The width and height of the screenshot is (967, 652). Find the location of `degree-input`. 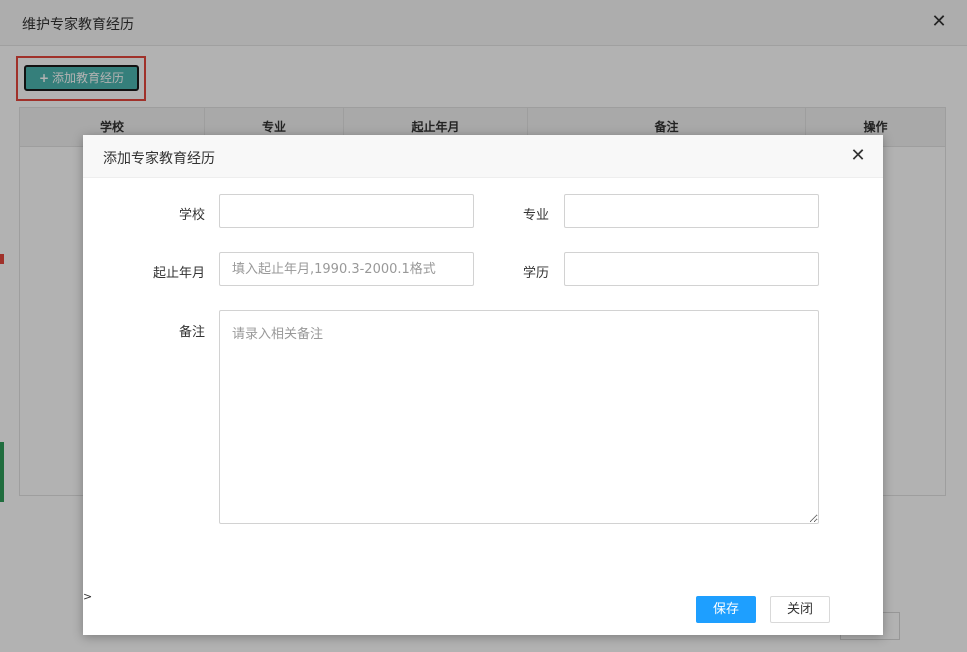

degree-input is located at coordinates (691, 269).